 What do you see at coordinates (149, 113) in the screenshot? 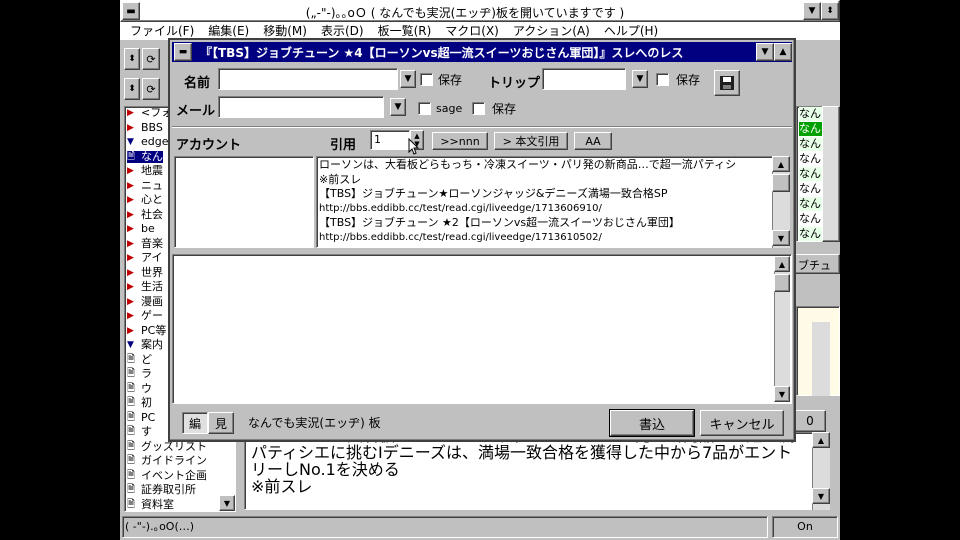
I see `board-tree-item: ▶ <フォ` at bounding box center [149, 113].